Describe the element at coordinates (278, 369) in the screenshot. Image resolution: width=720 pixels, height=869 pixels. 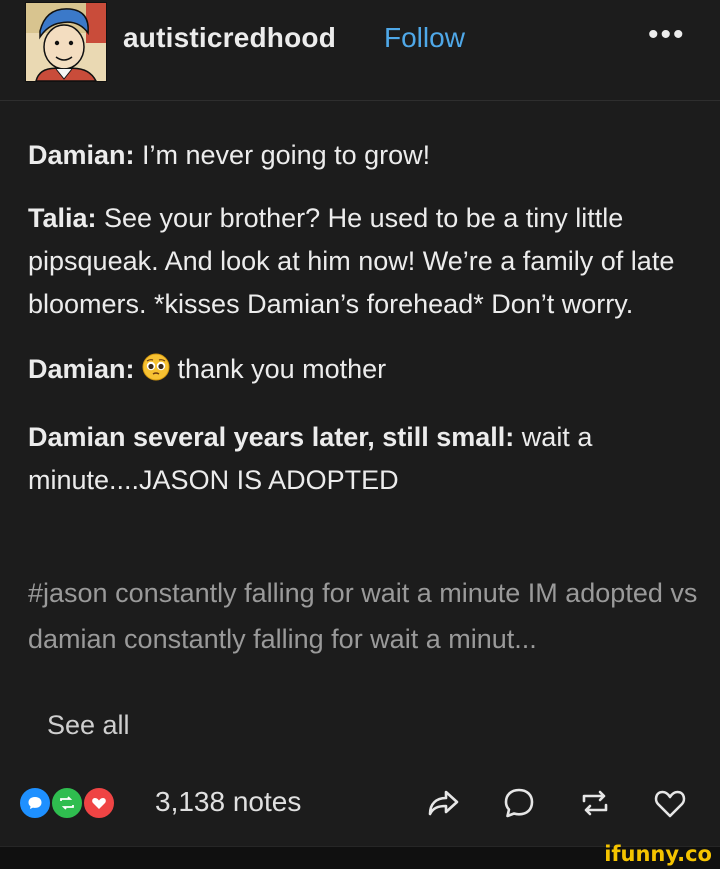
I see `dialogue-text: thank you mother` at that location.